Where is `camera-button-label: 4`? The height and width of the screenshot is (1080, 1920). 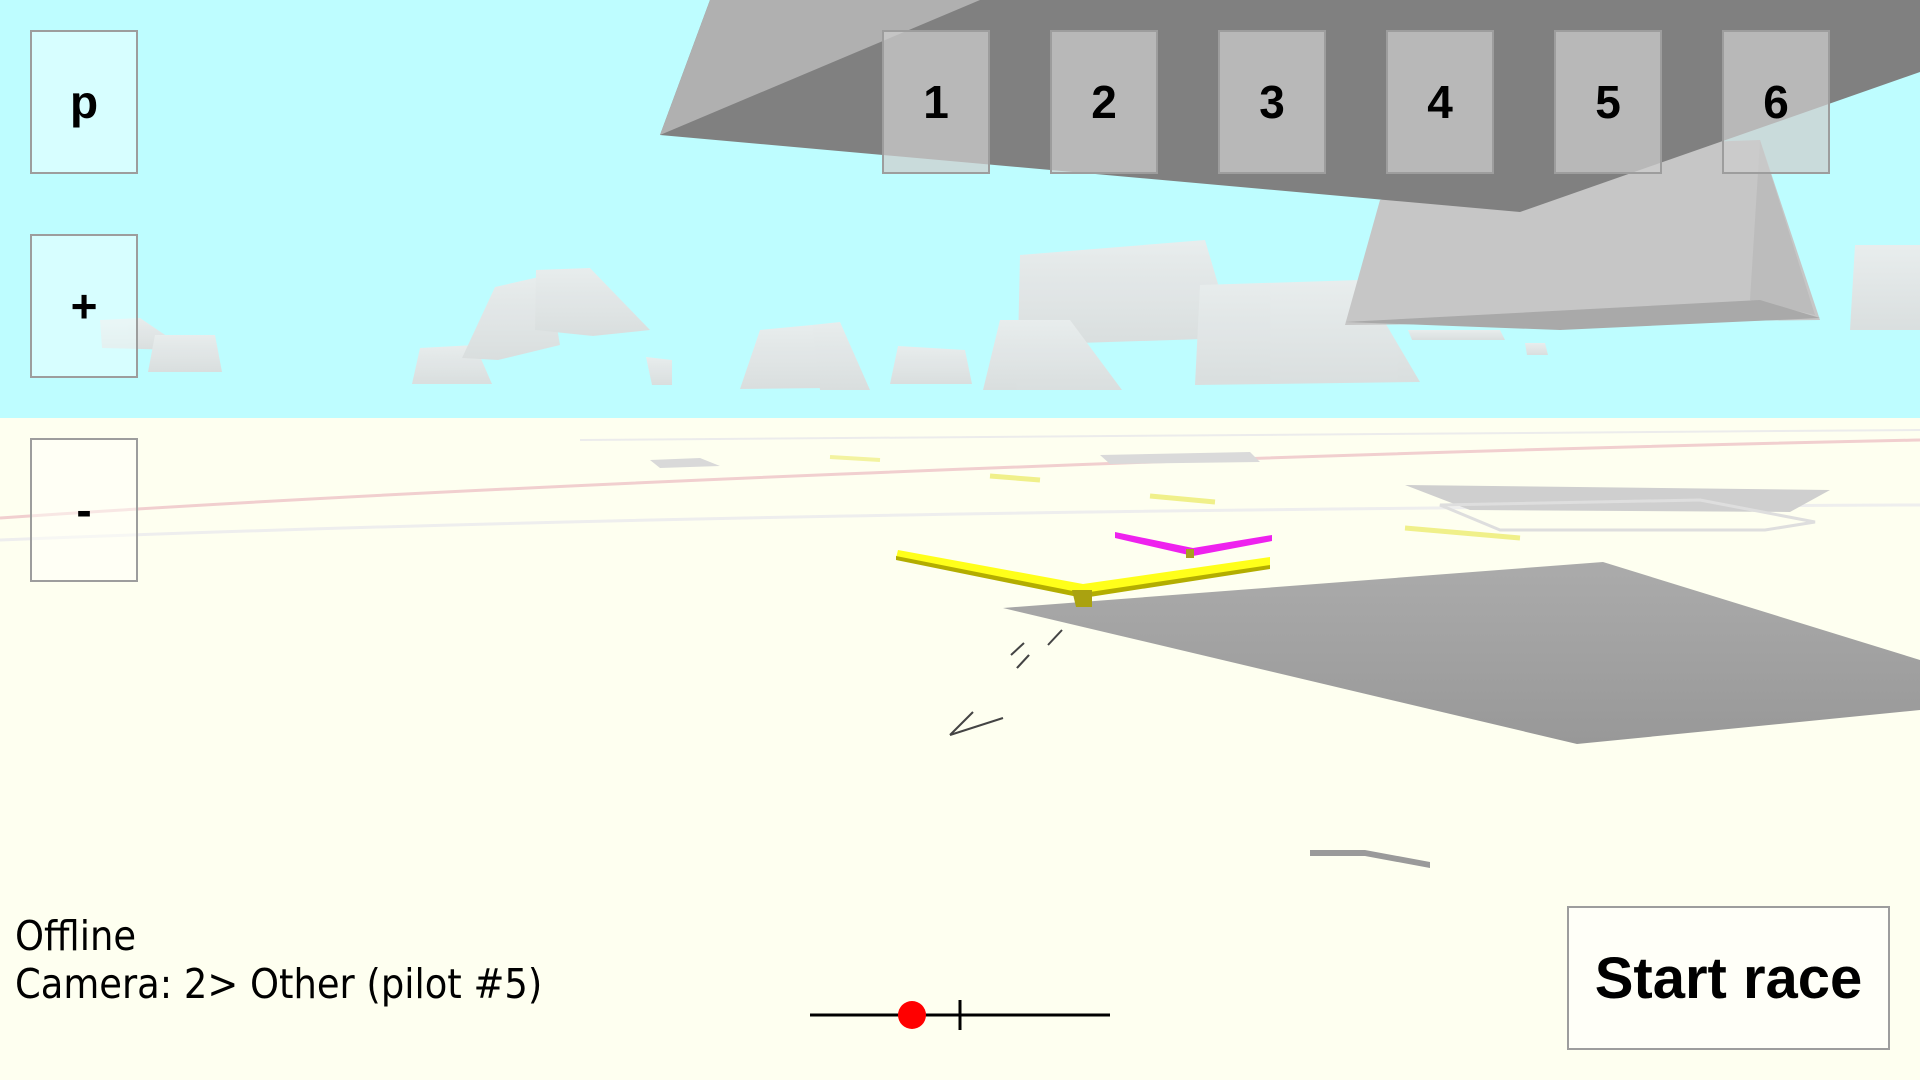 camera-button-label: 4 is located at coordinates (1440, 102).